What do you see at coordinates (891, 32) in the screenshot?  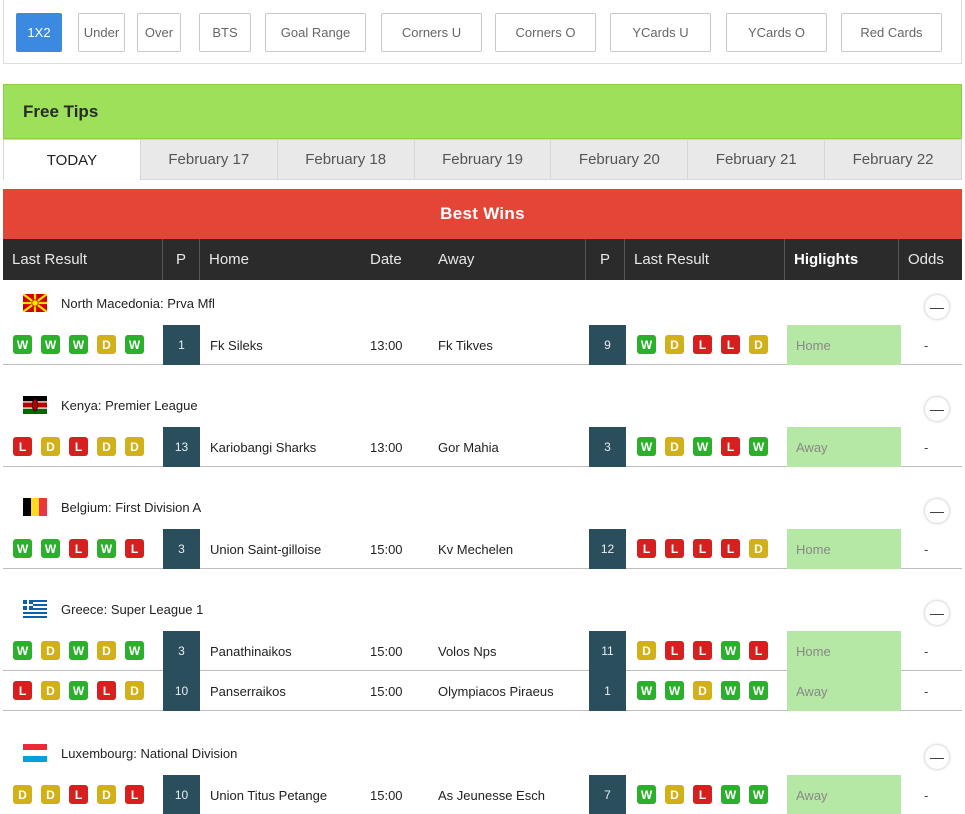 I see `filter-button-red-cards: Red Cards` at bounding box center [891, 32].